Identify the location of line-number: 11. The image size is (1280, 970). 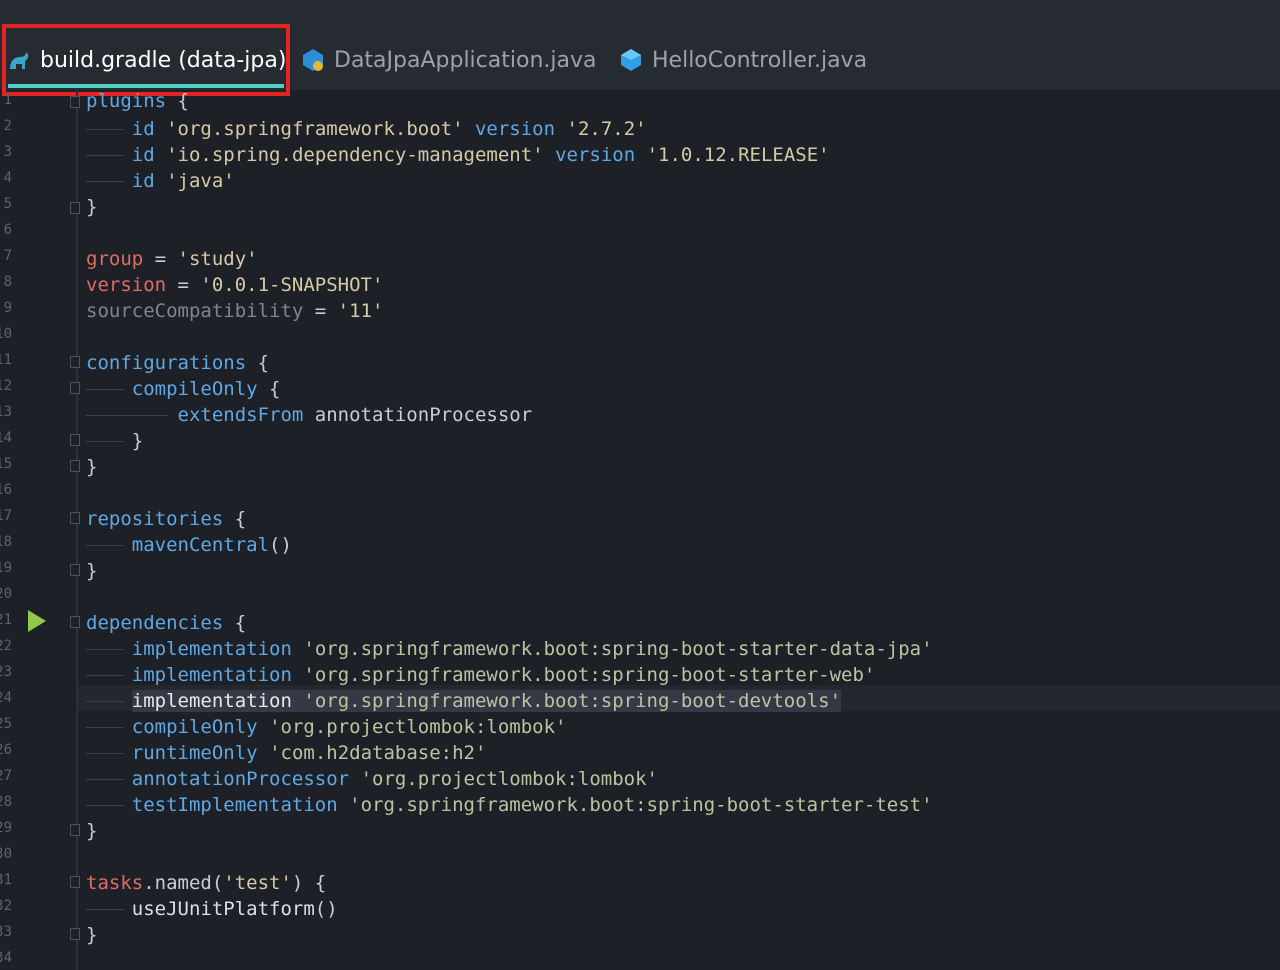
(6, 360).